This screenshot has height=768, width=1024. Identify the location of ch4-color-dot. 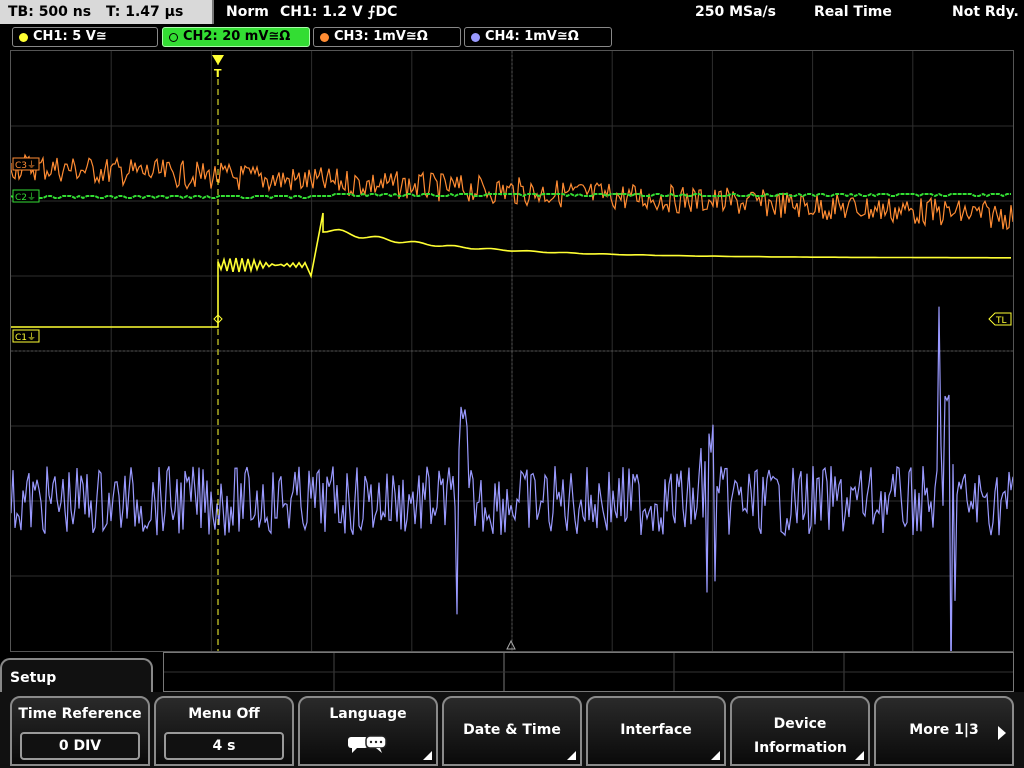
(475, 37).